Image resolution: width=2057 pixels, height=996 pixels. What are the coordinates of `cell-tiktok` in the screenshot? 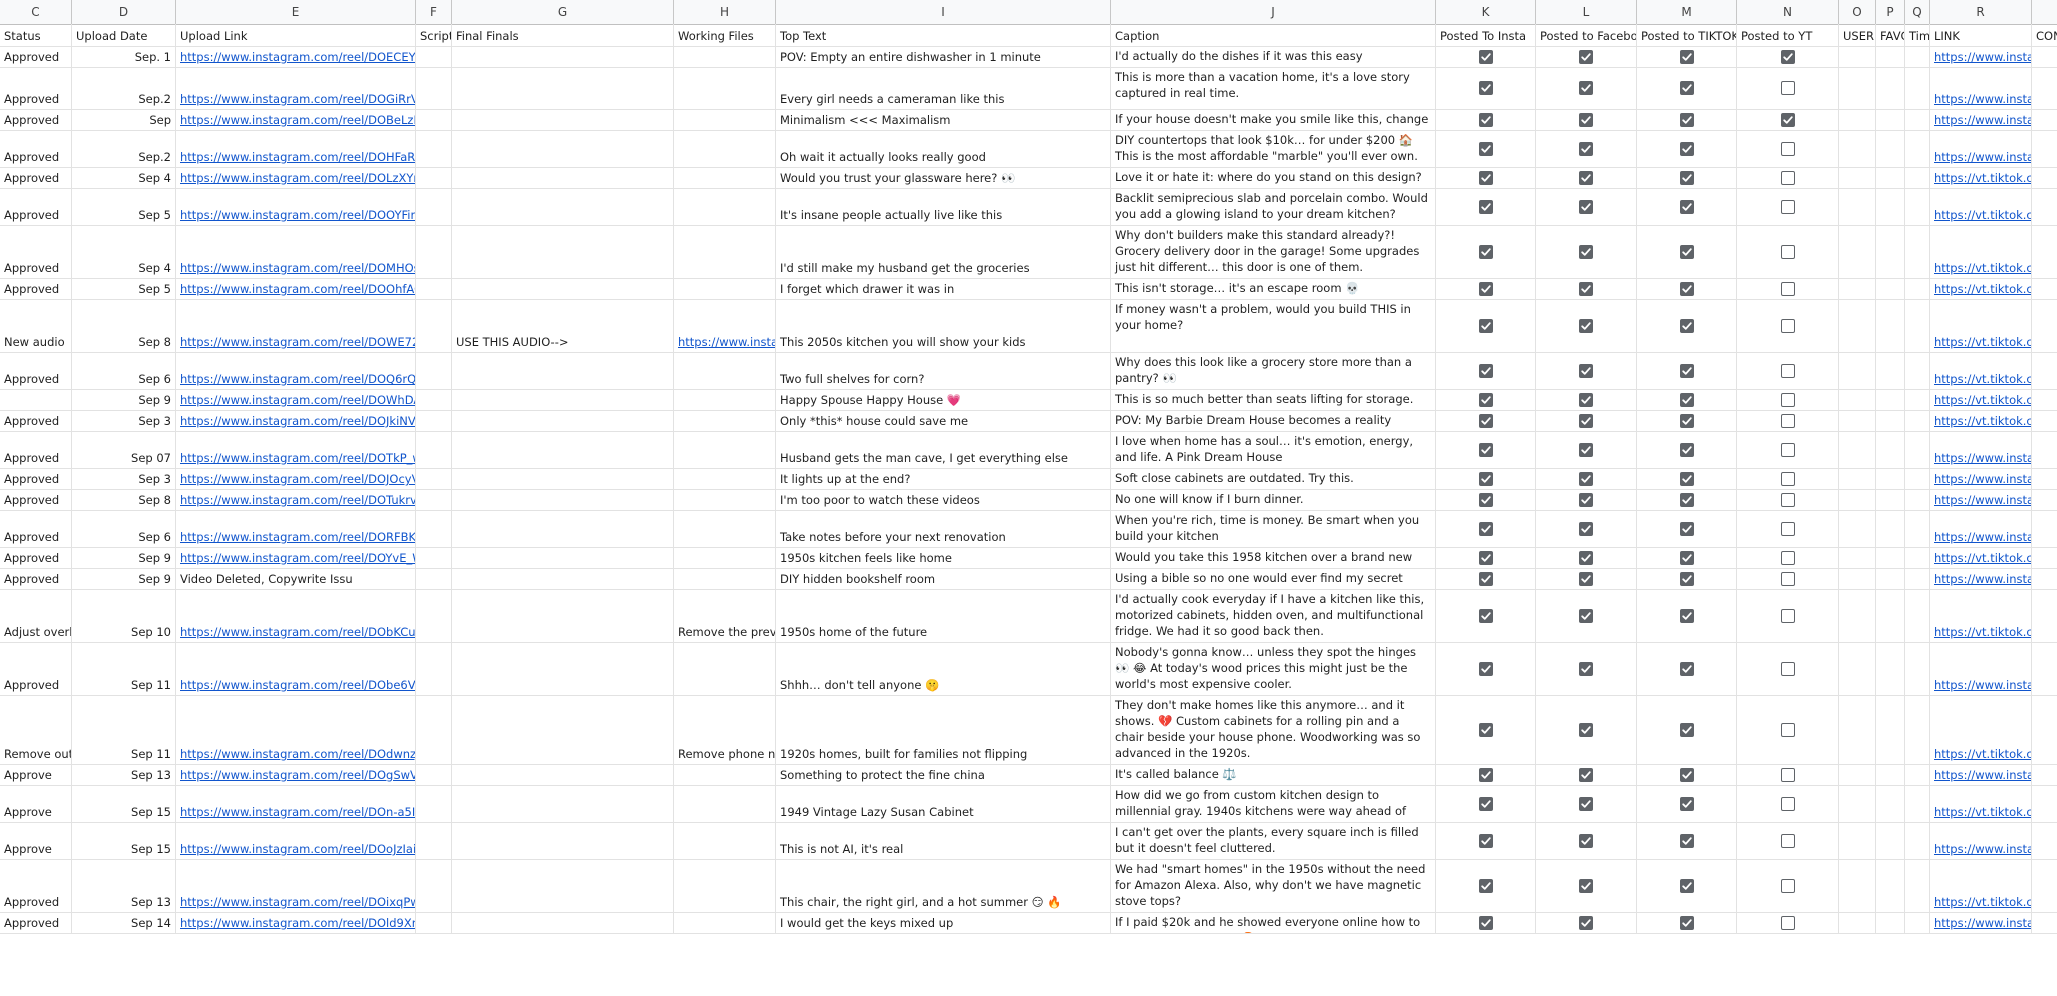 It's located at (1687, 478).